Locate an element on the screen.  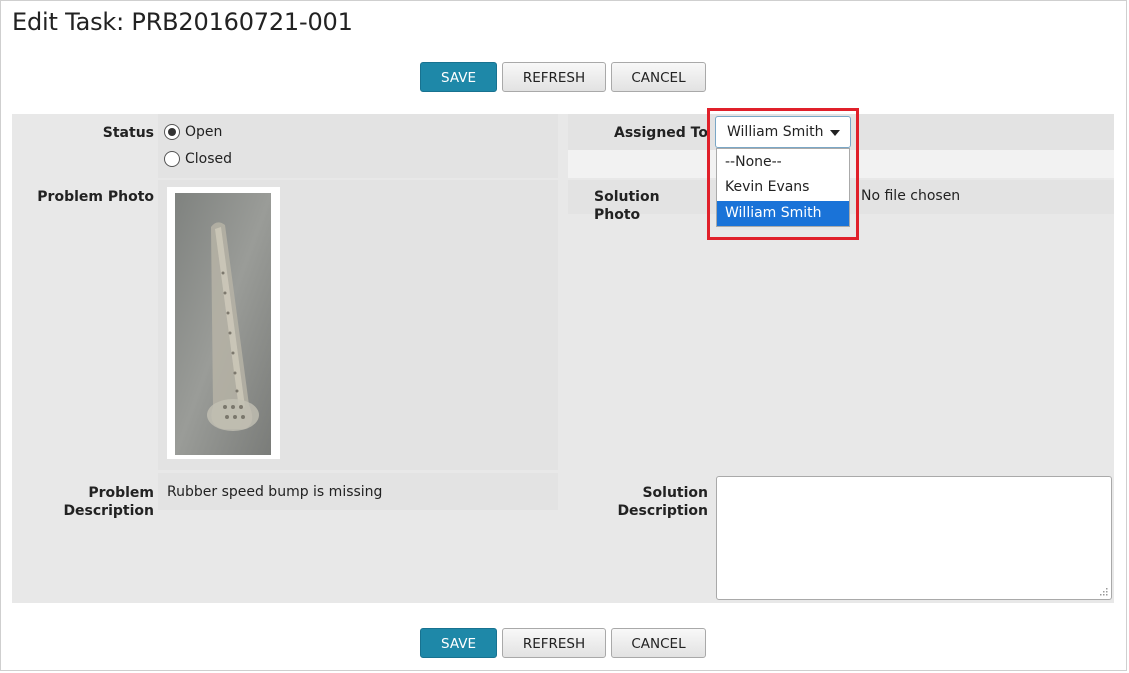
problem-photo is located at coordinates (223, 324).